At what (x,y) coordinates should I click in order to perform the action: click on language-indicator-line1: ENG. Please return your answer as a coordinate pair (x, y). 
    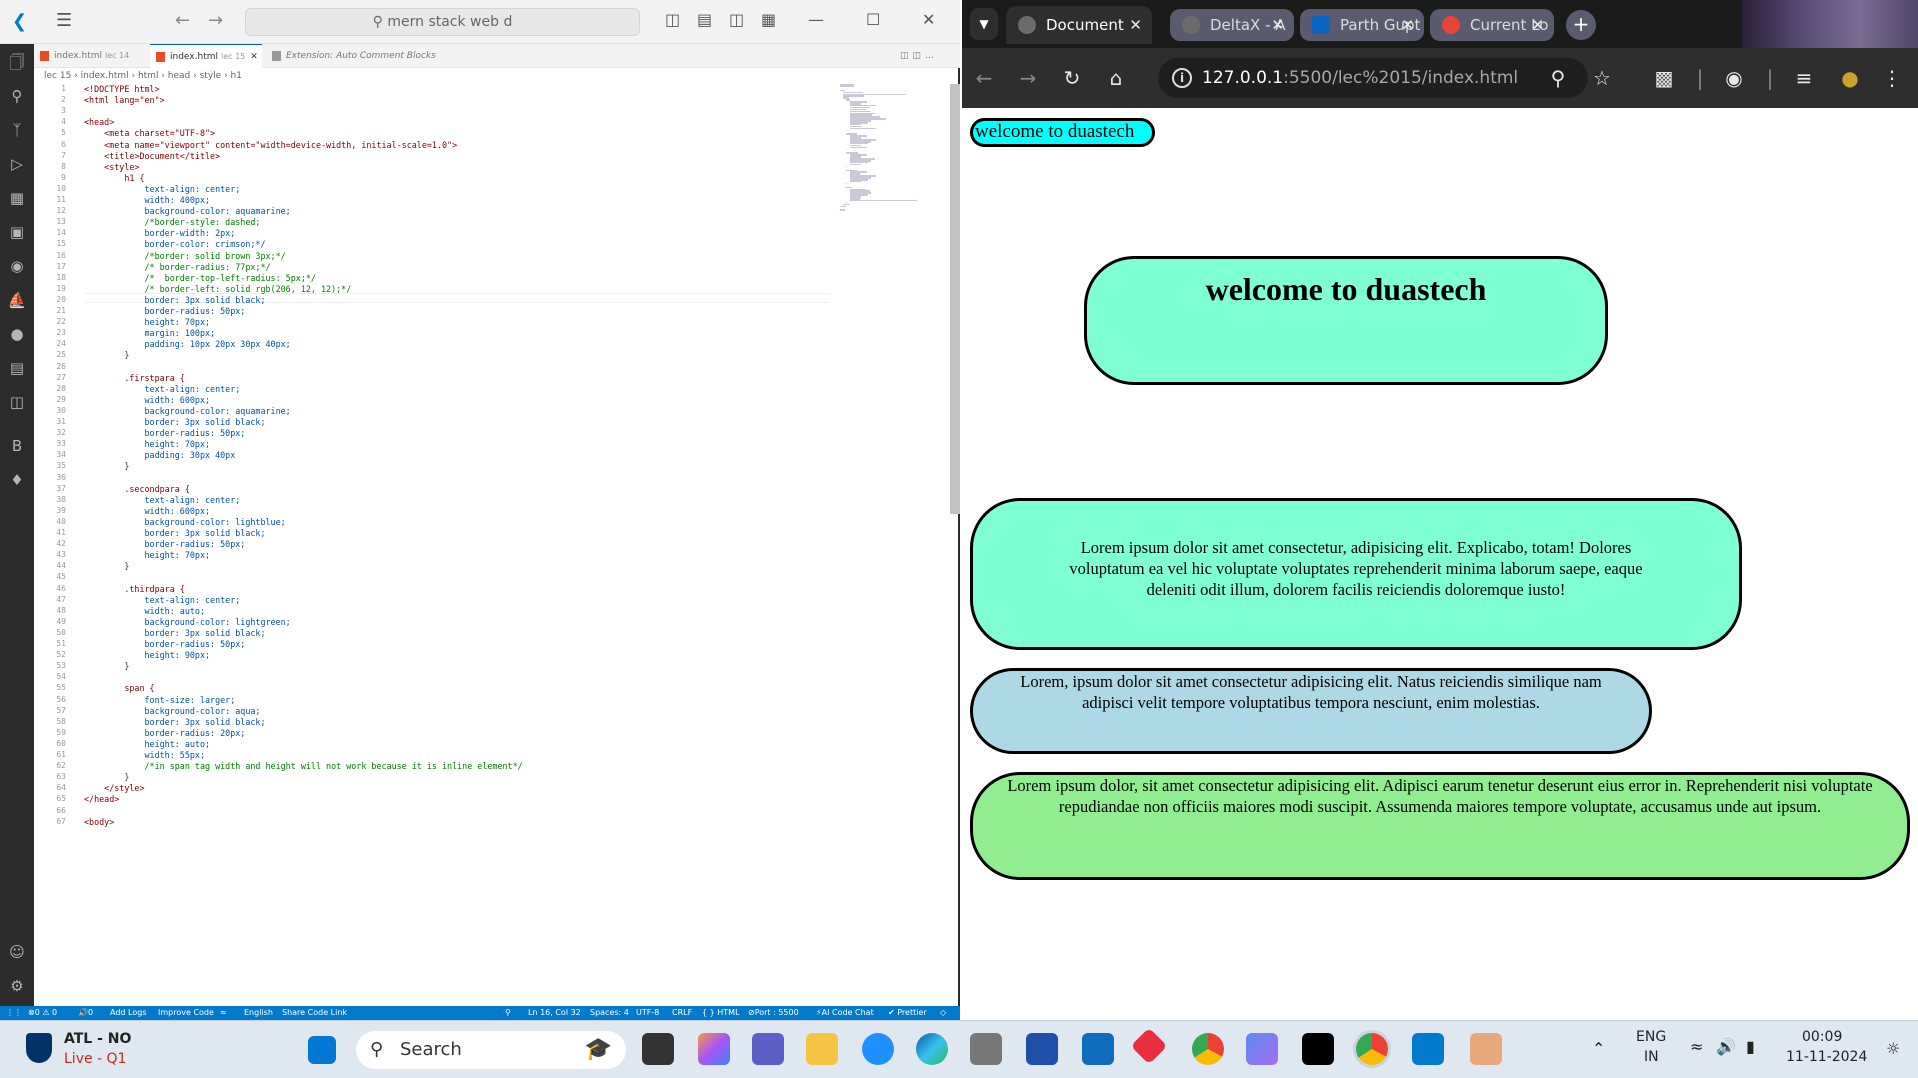
    Looking at the image, I should click on (1651, 1037).